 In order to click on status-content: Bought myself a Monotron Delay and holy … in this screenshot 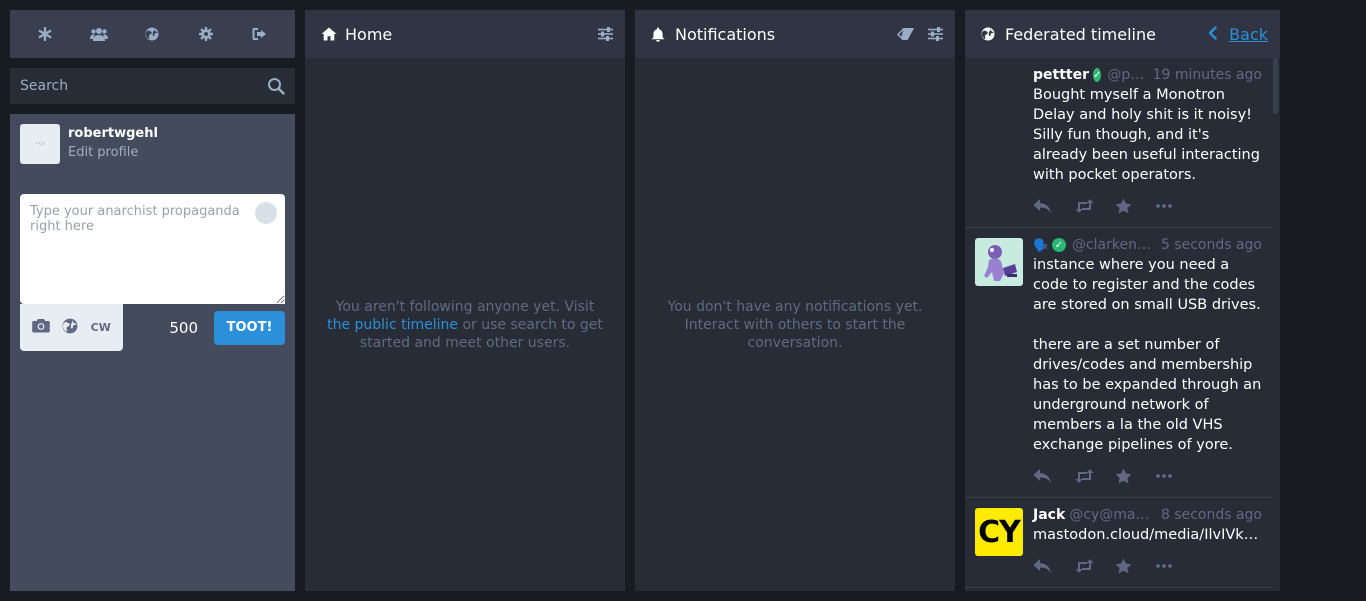, I will do `click(1149, 135)`.